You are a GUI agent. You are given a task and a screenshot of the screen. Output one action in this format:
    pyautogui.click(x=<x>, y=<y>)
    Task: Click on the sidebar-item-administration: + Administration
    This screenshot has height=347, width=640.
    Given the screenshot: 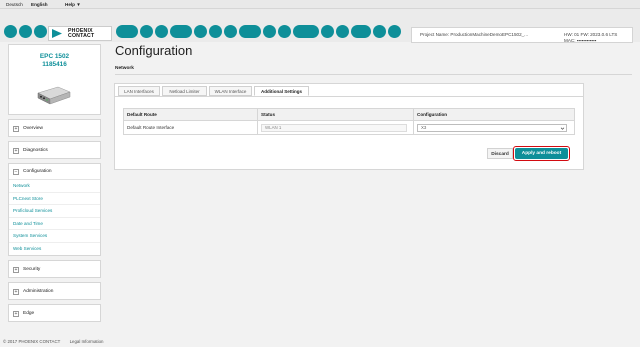 What is the action you would take?
    pyautogui.click(x=54, y=291)
    